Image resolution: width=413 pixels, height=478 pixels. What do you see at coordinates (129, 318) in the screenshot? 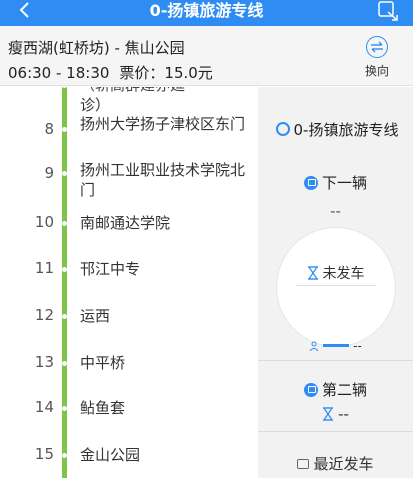
I see `list-item: 12 运西` at bounding box center [129, 318].